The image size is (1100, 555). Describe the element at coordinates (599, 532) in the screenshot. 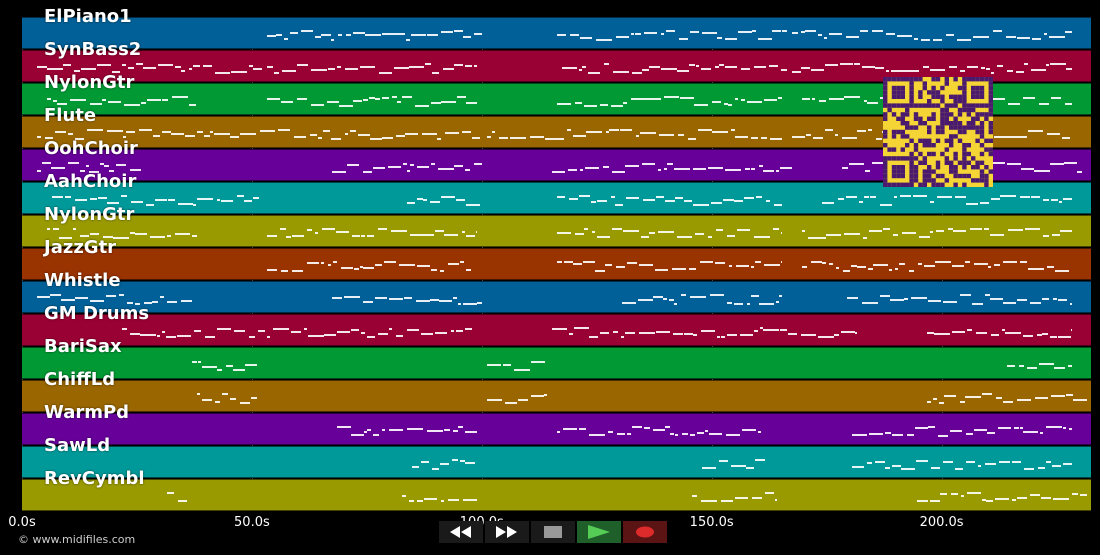

I see `play-button` at that location.